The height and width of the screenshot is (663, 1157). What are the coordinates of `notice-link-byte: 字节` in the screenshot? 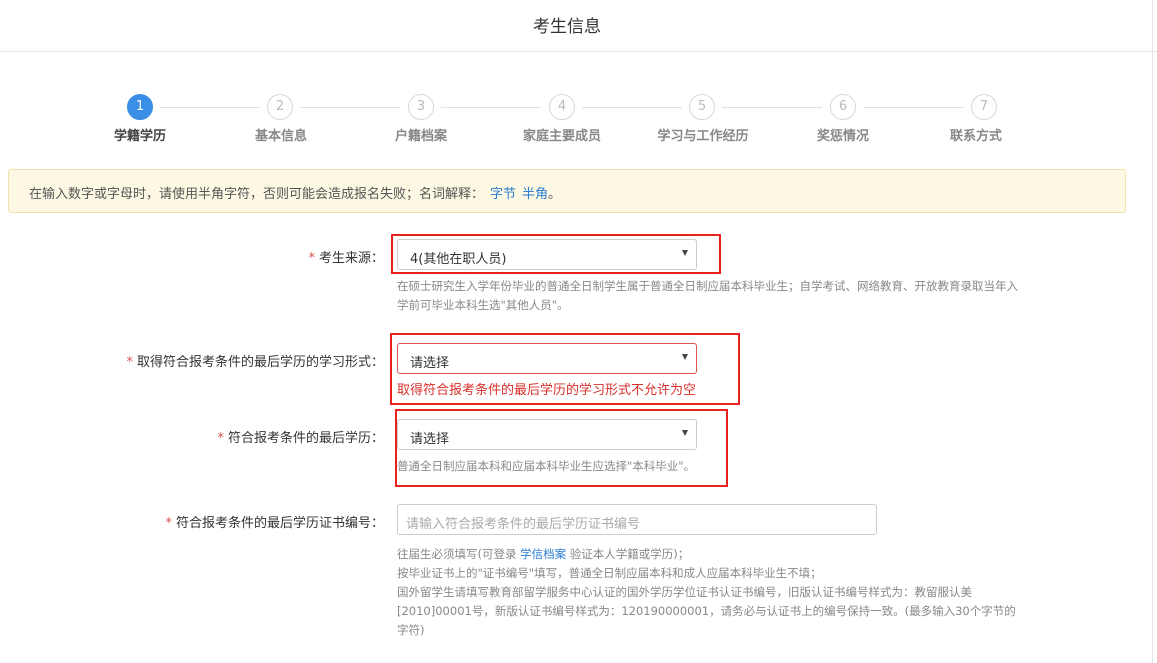 It's located at (503, 194).